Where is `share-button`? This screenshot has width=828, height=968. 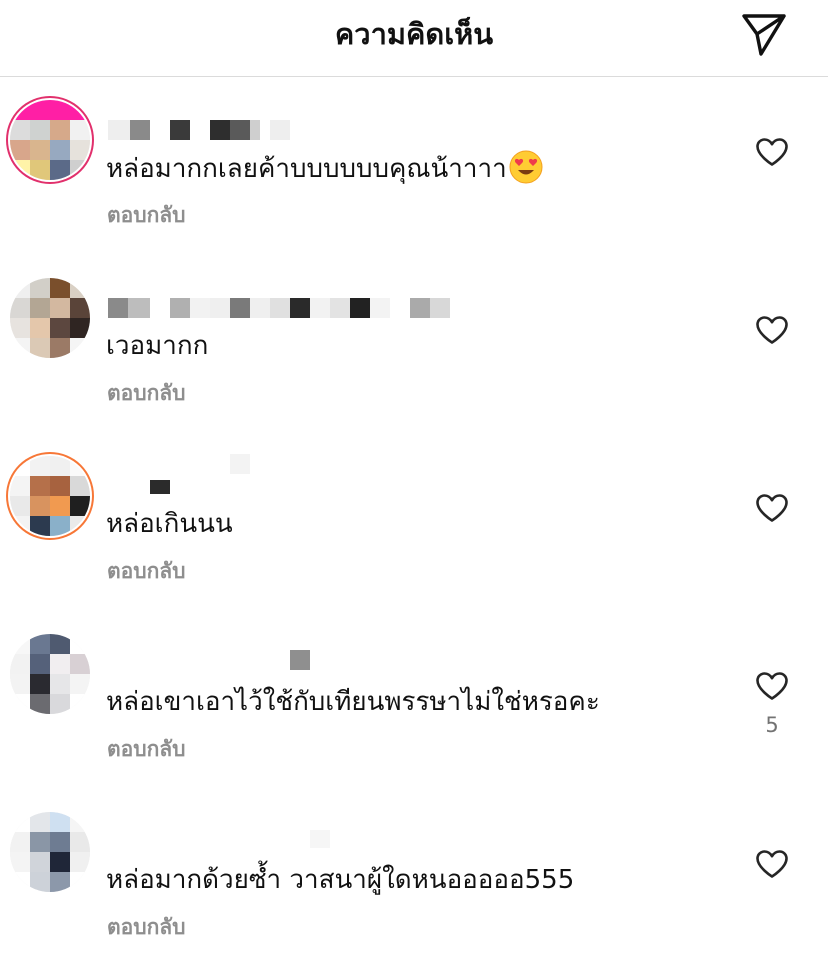
share-button is located at coordinates (764, 34).